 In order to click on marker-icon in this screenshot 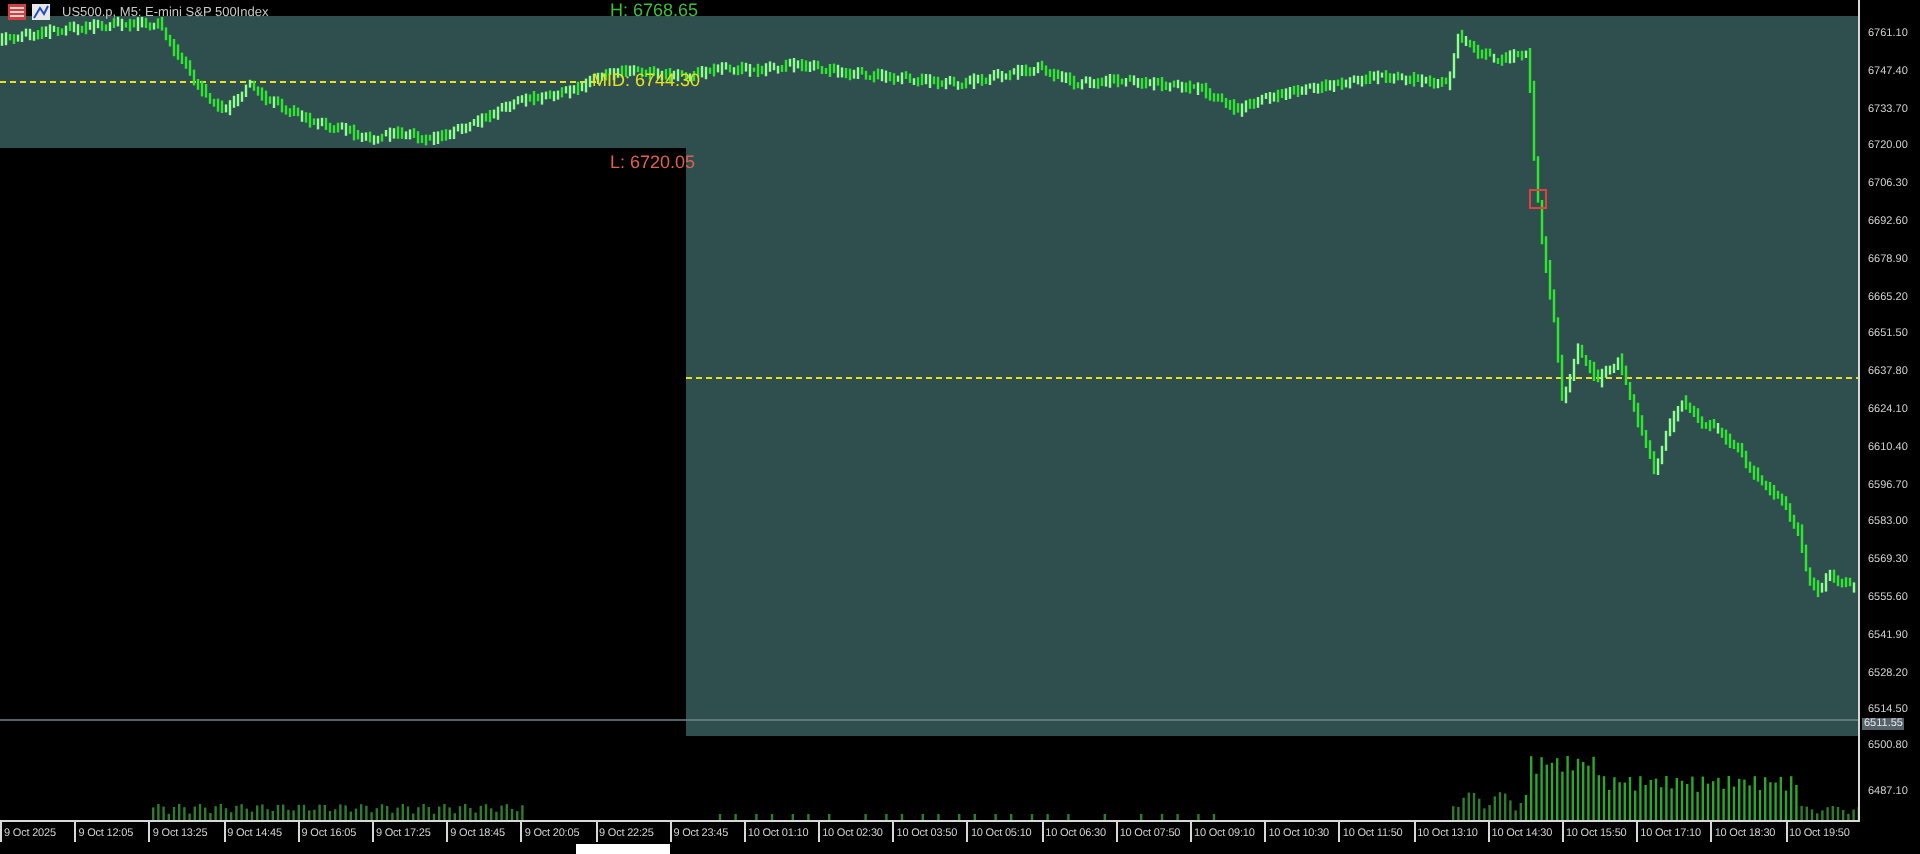, I will do `click(1538, 199)`.